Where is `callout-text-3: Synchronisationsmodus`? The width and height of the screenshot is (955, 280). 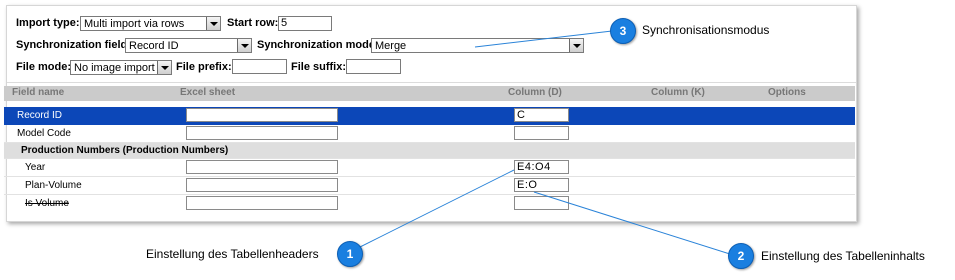
callout-text-3: Synchronisationsmodus is located at coordinates (706, 30).